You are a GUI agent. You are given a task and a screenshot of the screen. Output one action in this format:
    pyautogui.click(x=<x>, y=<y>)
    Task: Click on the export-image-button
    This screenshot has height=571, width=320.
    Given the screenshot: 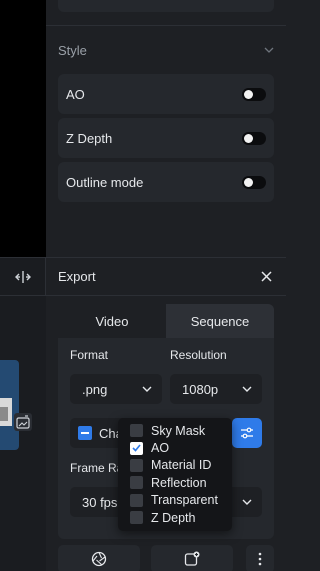 What is the action you would take?
    pyautogui.click(x=23, y=422)
    